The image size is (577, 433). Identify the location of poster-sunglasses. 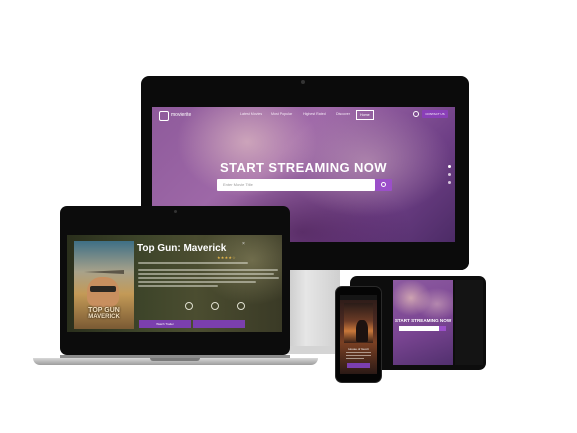
(103, 289).